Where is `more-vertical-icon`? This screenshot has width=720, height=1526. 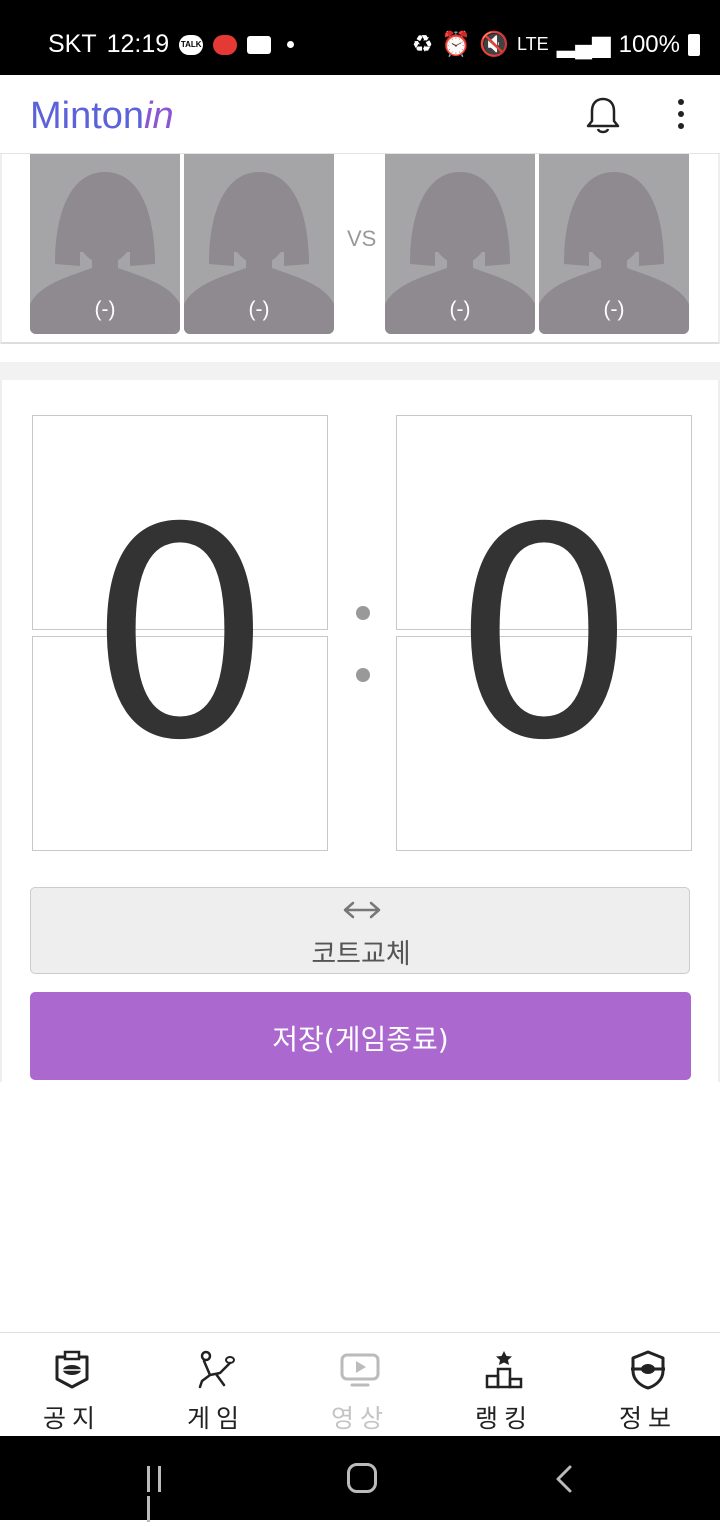 more-vertical-icon is located at coordinates (681, 116).